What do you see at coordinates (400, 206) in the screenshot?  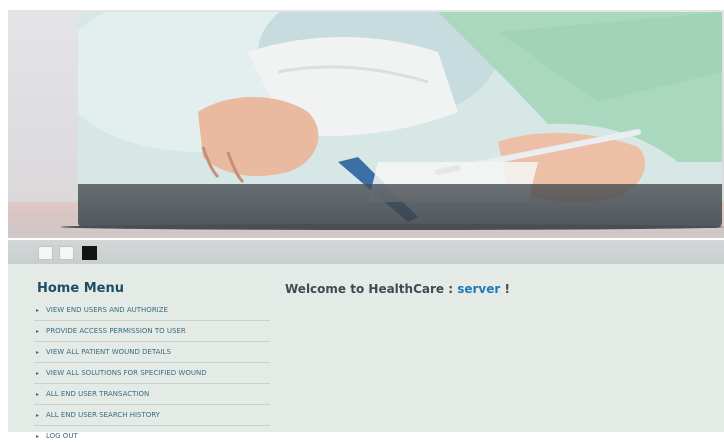 I see `banner-caption-shade` at bounding box center [400, 206].